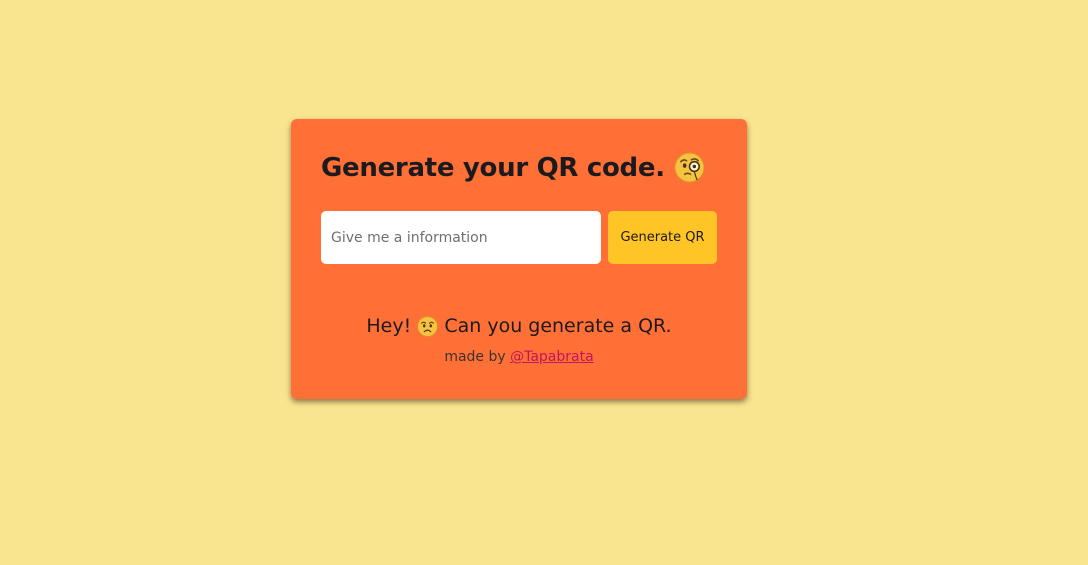 The height and width of the screenshot is (565, 1088). Describe the element at coordinates (389, 326) in the screenshot. I see `greeting-text: Hey!` at that location.